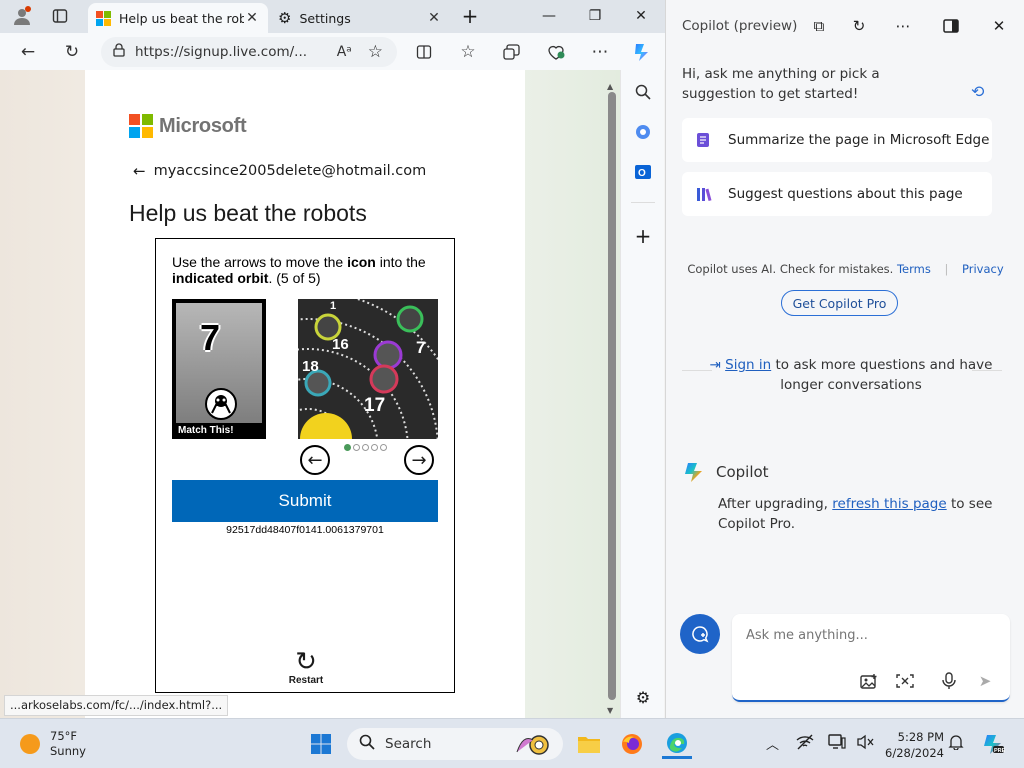 The height and width of the screenshot is (768, 1024). I want to click on new-suggestions-icon: ⟲, so click(977, 91).